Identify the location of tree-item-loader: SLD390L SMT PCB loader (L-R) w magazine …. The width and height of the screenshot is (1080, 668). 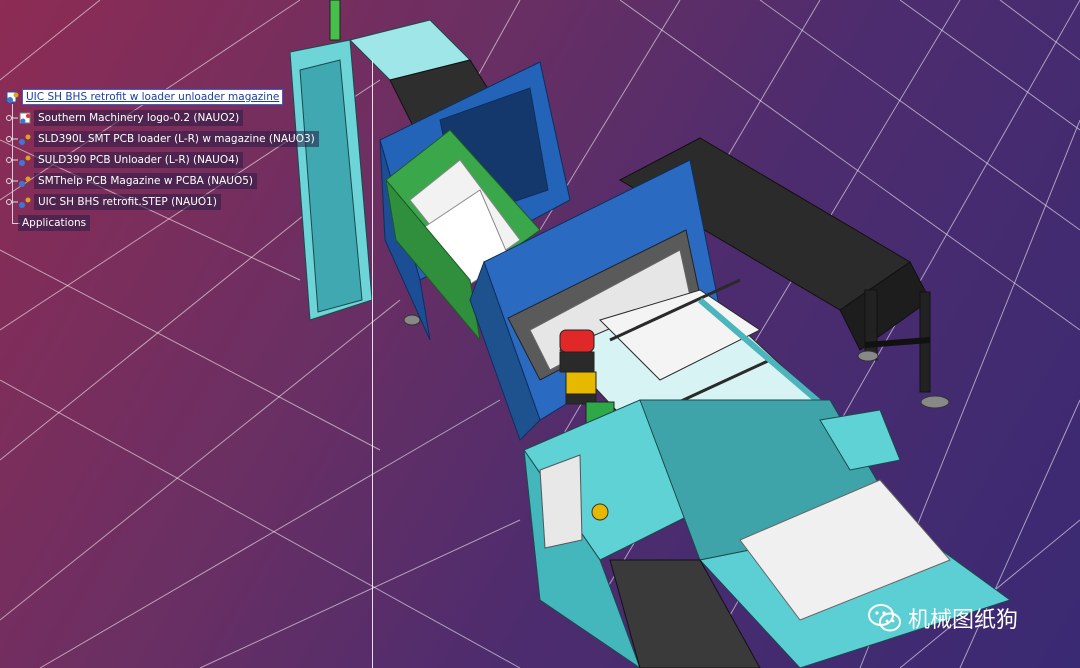
(161, 139).